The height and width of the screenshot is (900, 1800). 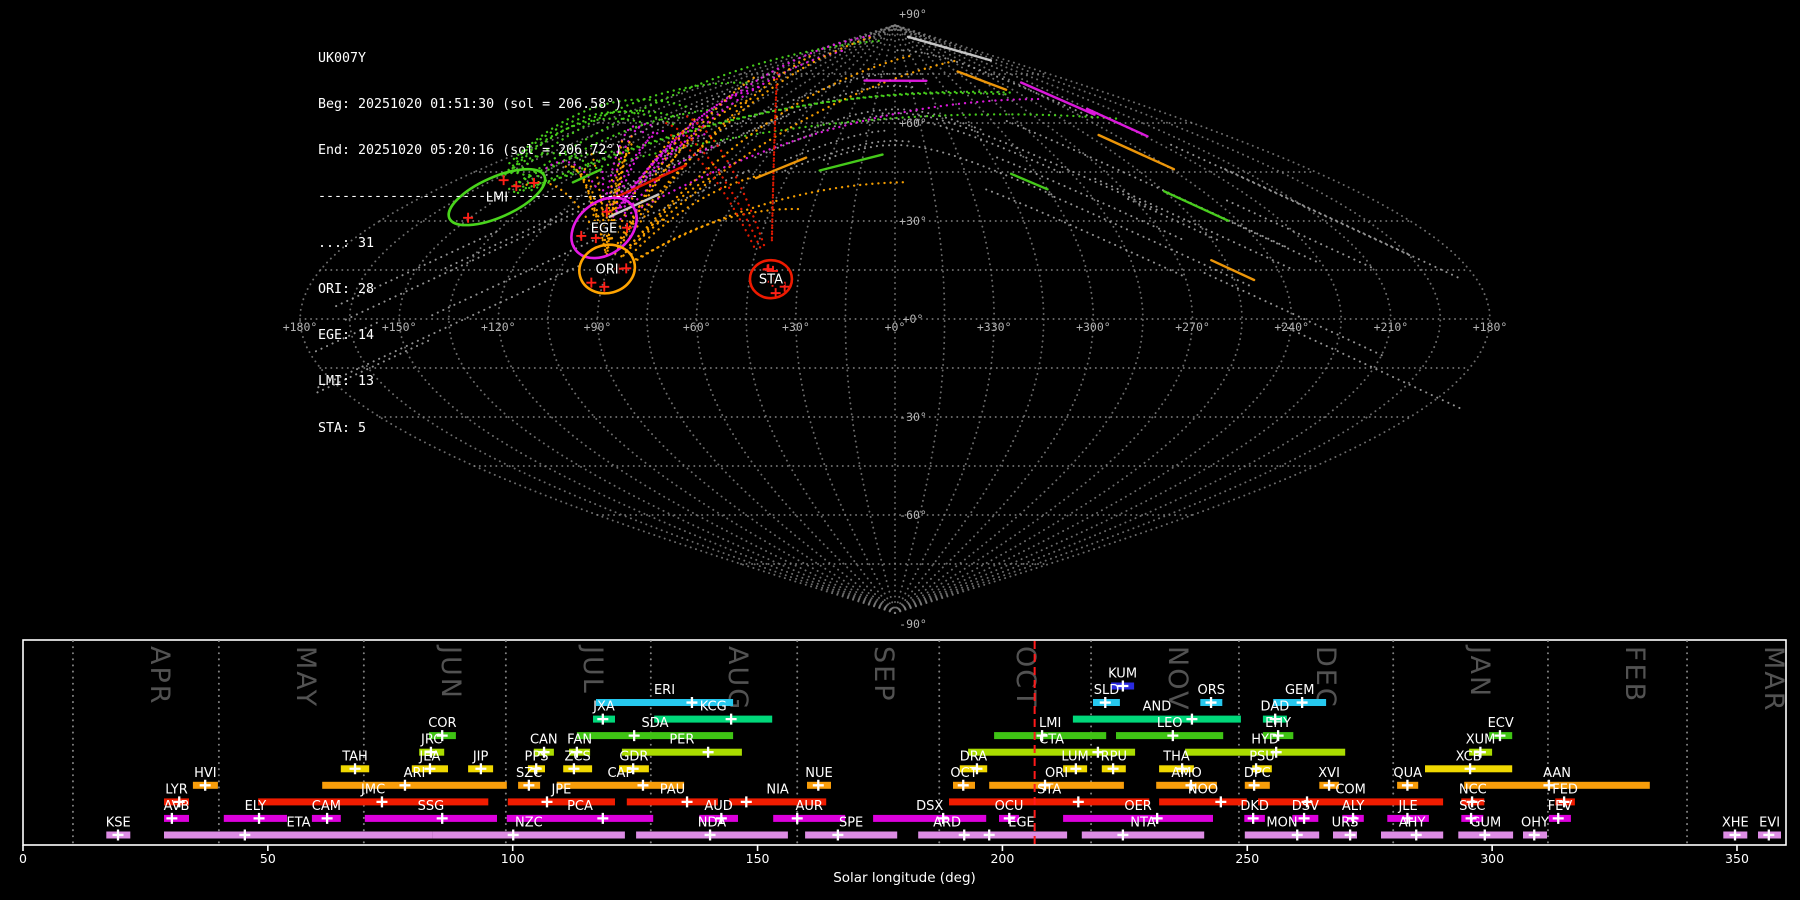 I want to click on shower-code-label: KCG, so click(x=713, y=707).